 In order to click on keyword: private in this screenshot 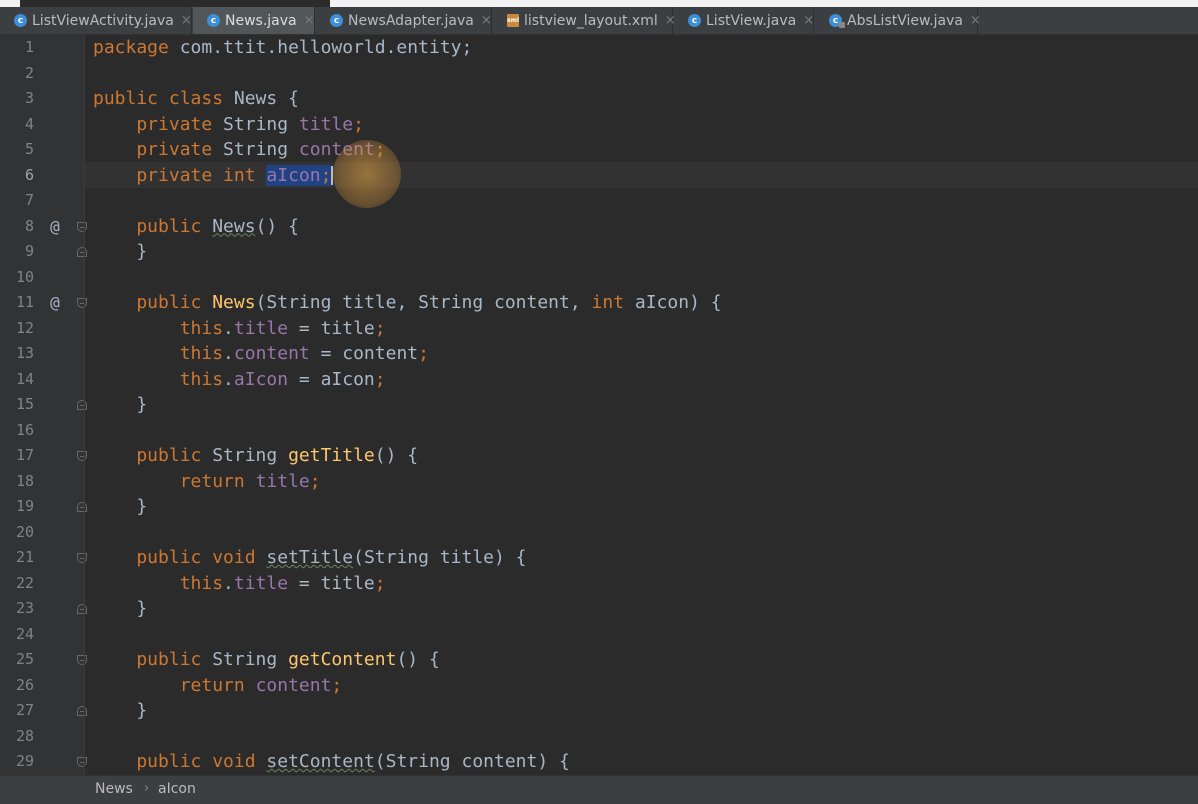, I will do `click(153, 124)`.